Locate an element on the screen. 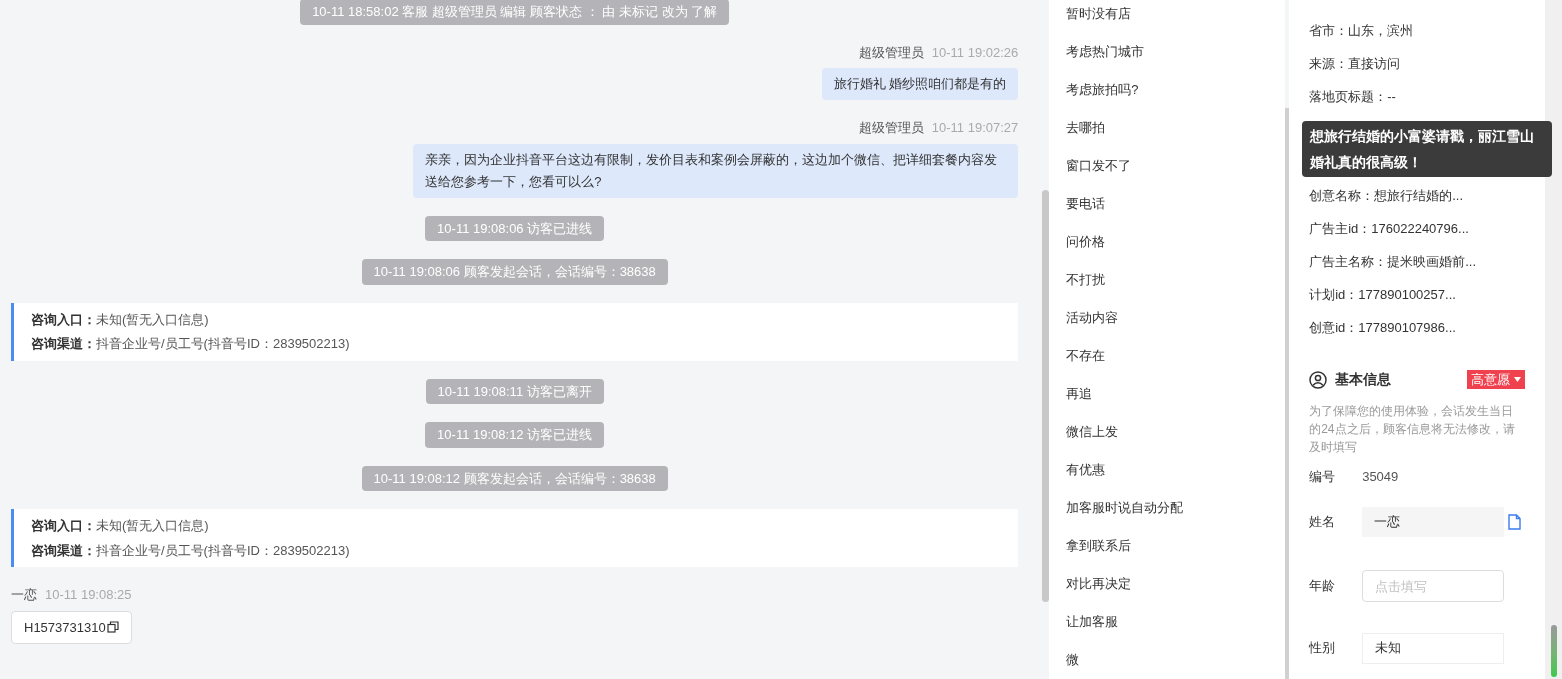 The height and width of the screenshot is (679, 1562). user-circle-icon is located at coordinates (1318, 379).